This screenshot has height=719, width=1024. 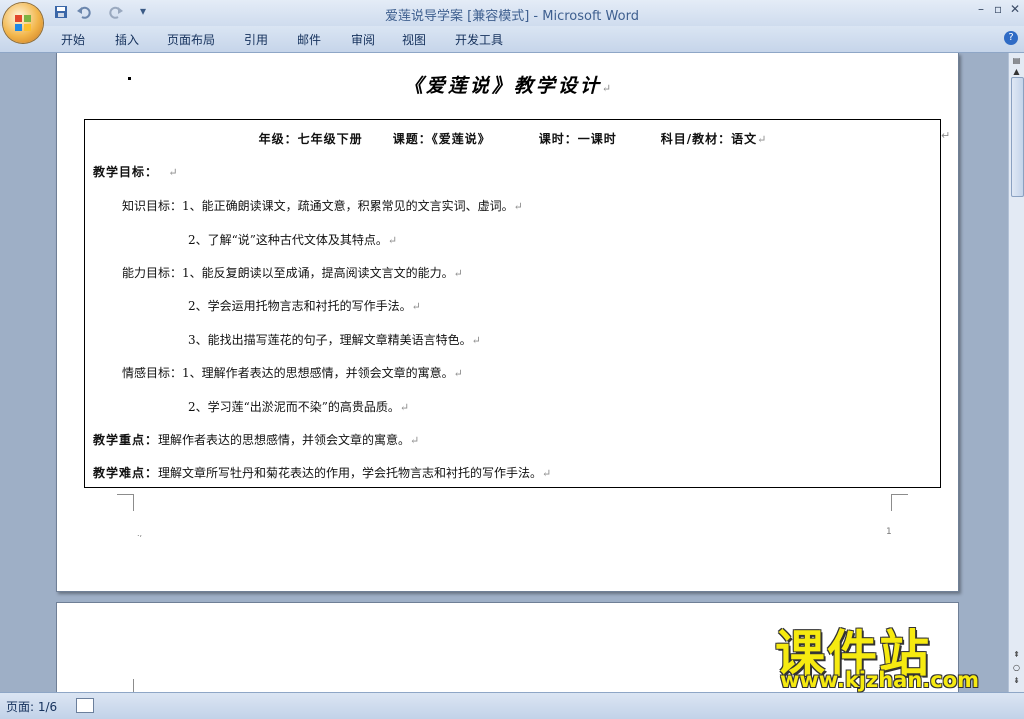 I want to click on scroll-up-icon: ▲, so click(x=1016, y=71).